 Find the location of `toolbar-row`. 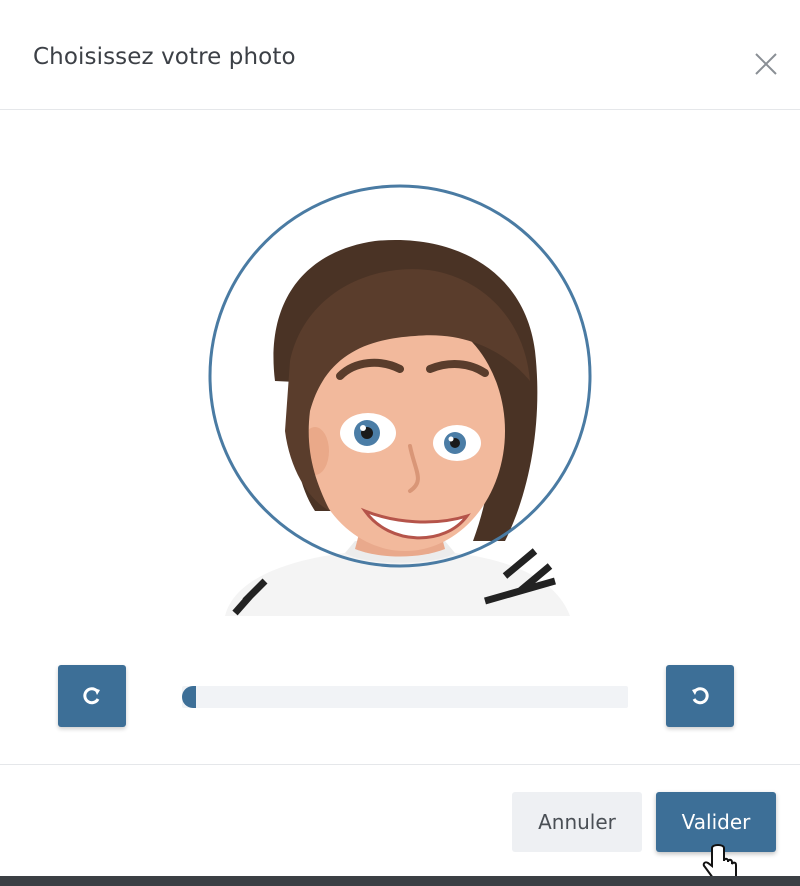

toolbar-row is located at coordinates (400, 695).